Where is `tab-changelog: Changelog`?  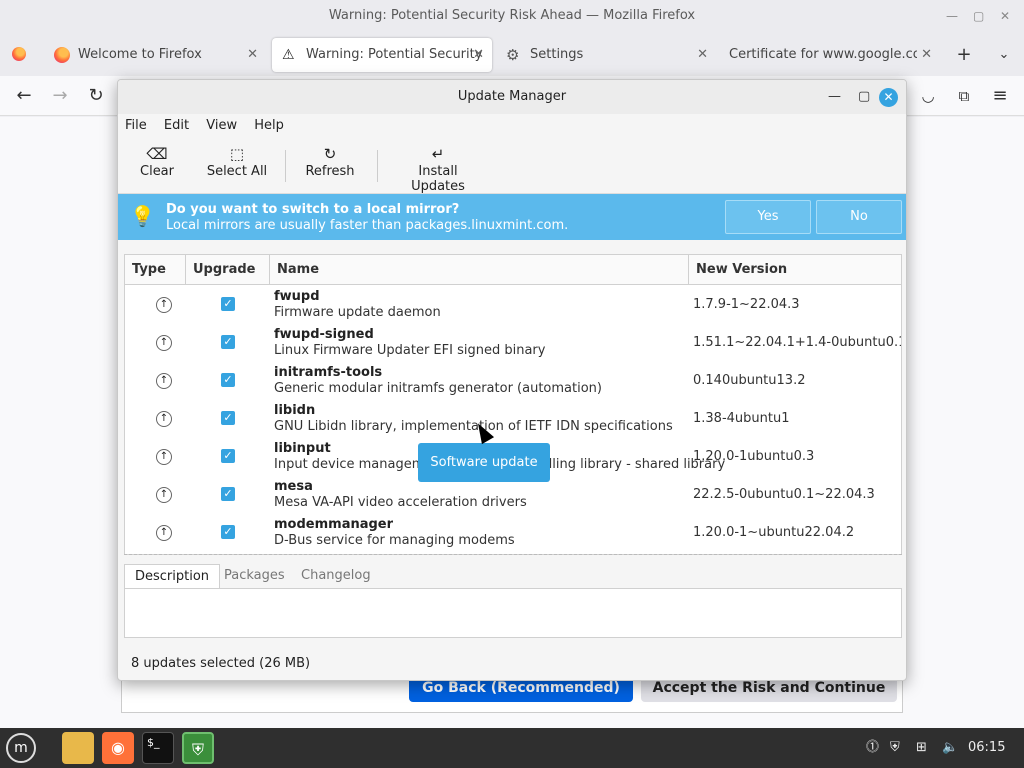
tab-changelog: Changelog is located at coordinates (336, 576).